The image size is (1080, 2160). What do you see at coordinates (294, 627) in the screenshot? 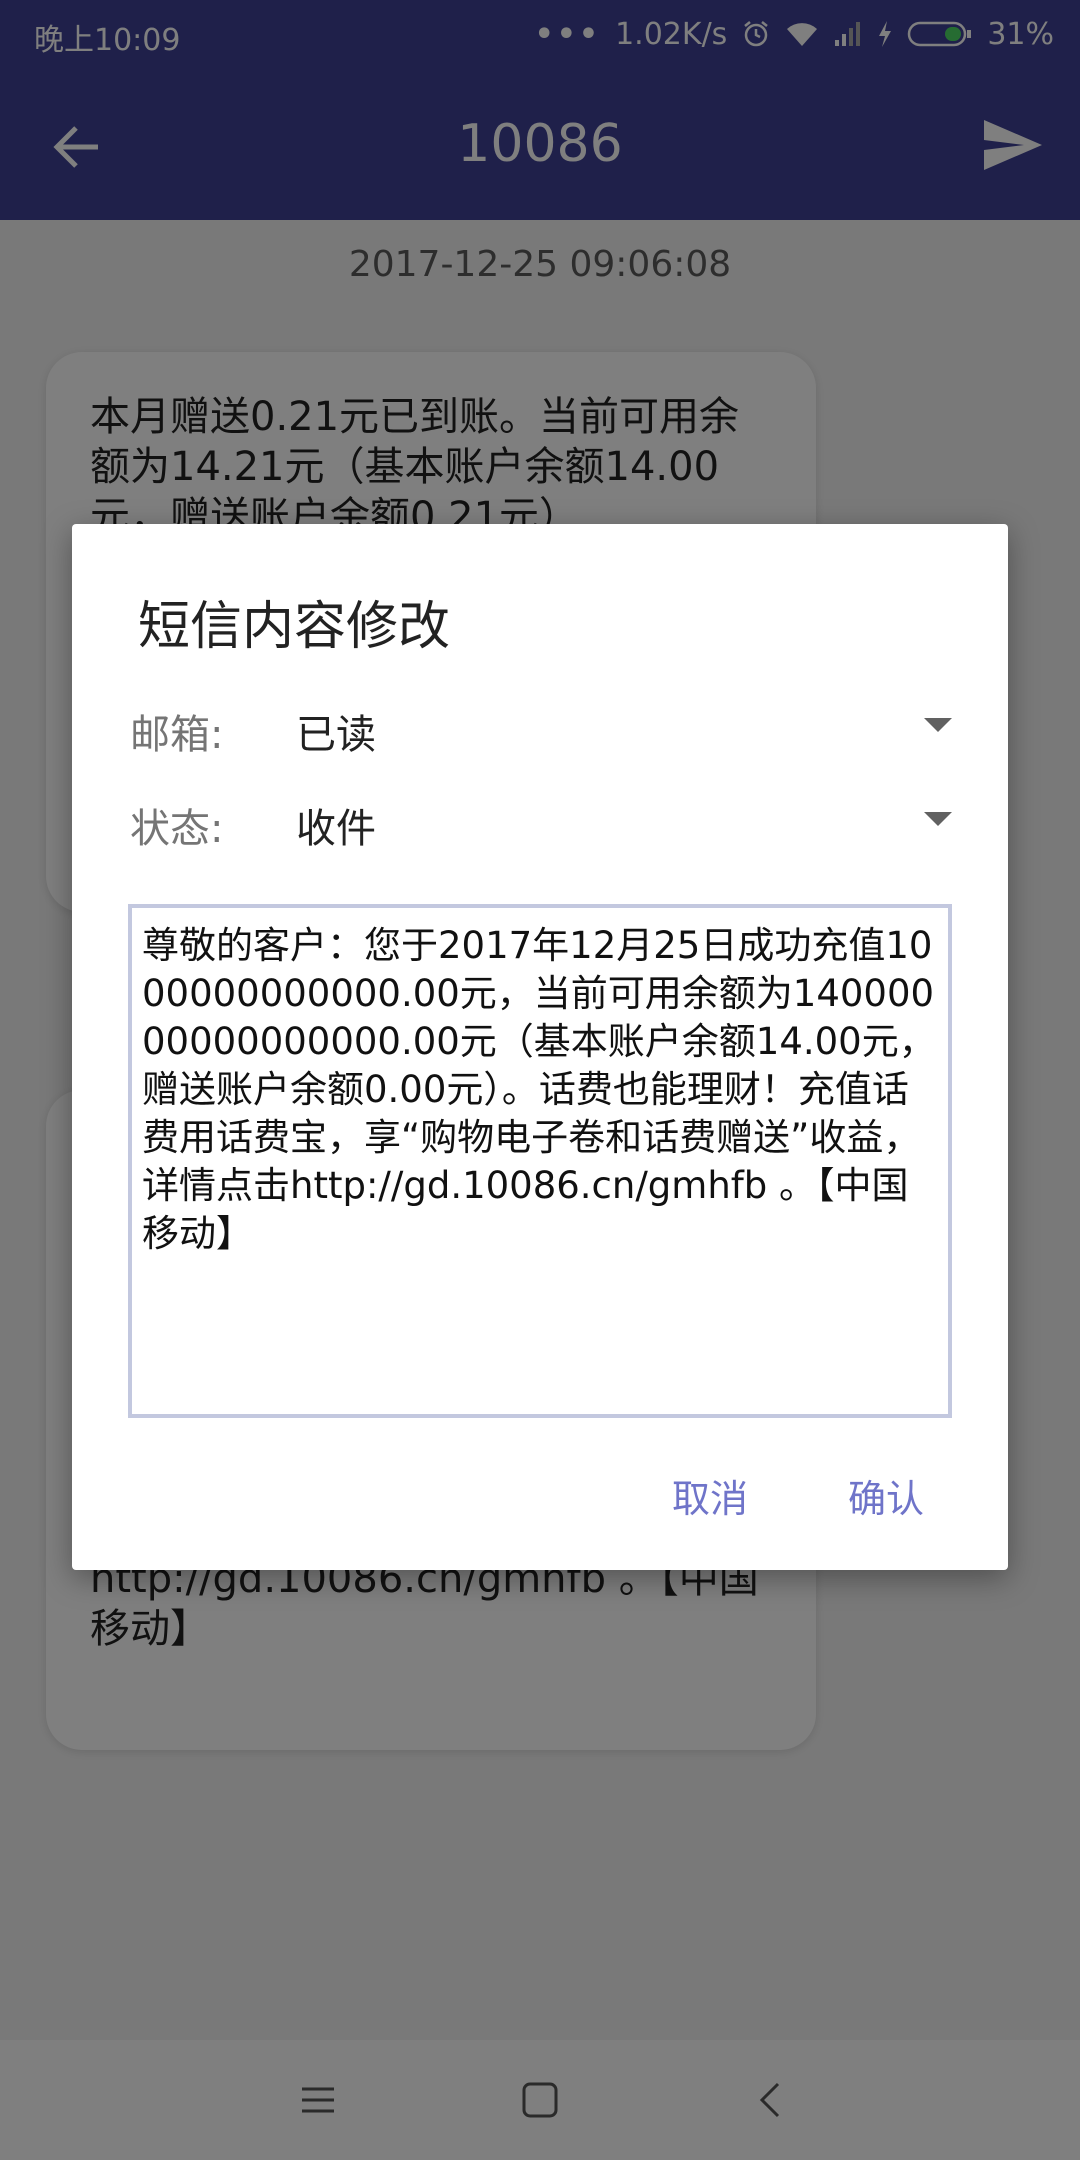
I see `dialog-title: 短信内容修改` at bounding box center [294, 627].